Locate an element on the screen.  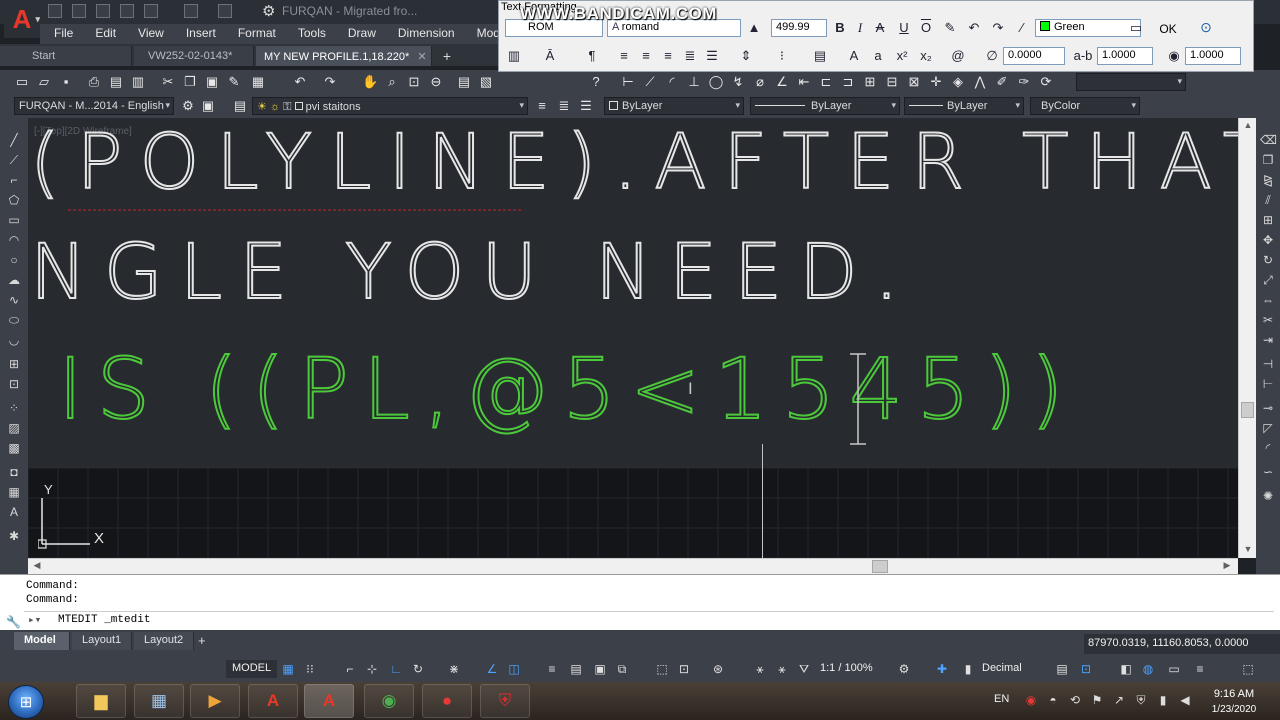
tab-layout1: Layout1 is located at coordinates (102, 641).